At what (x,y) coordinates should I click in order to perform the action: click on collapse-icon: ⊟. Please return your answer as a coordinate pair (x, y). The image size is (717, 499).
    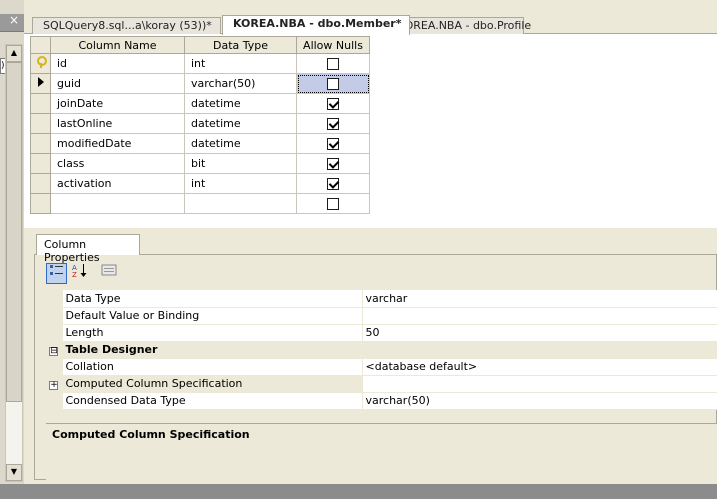
    Looking at the image, I should click on (54, 351).